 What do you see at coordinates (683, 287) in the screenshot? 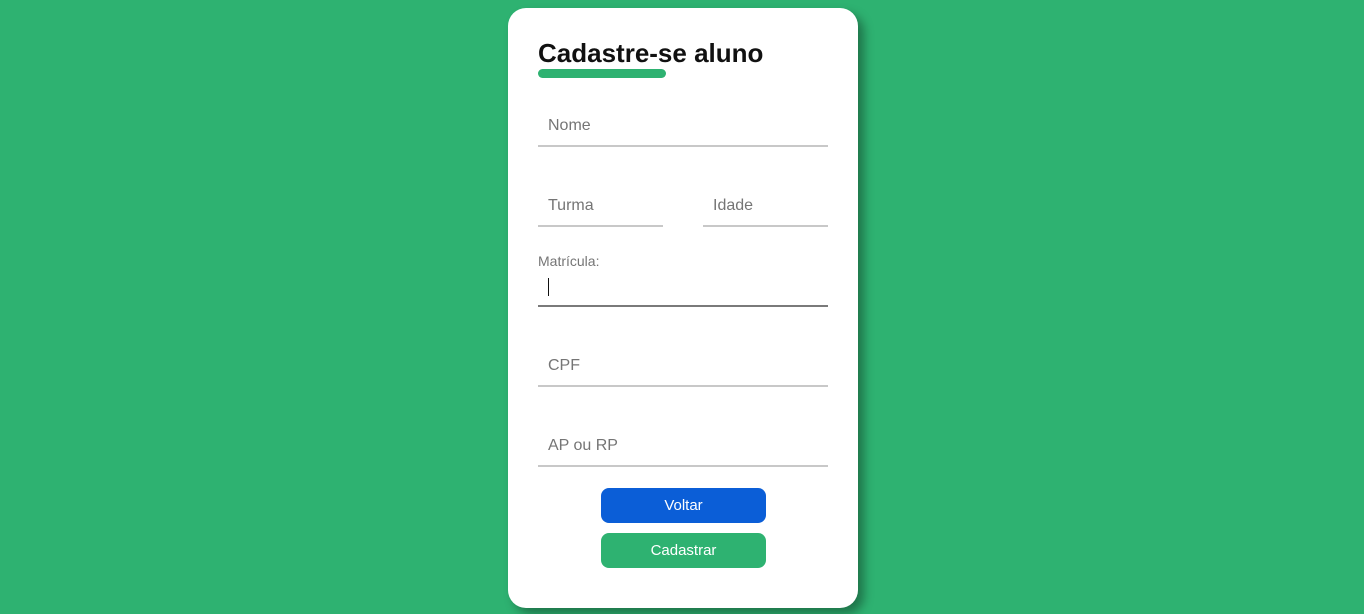
I see `matricula-input` at bounding box center [683, 287].